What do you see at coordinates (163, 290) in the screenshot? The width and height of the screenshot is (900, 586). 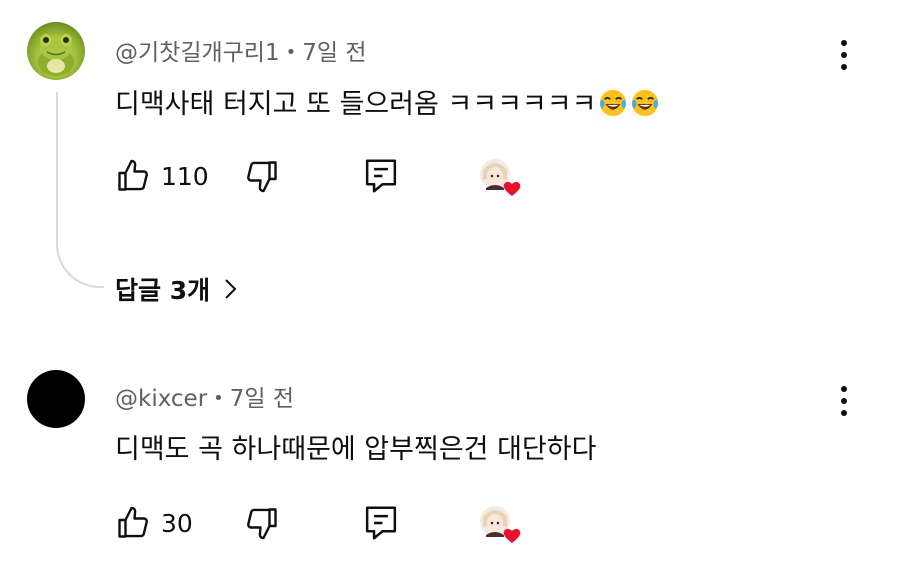 I see `replies-label: 답글 3개` at bounding box center [163, 290].